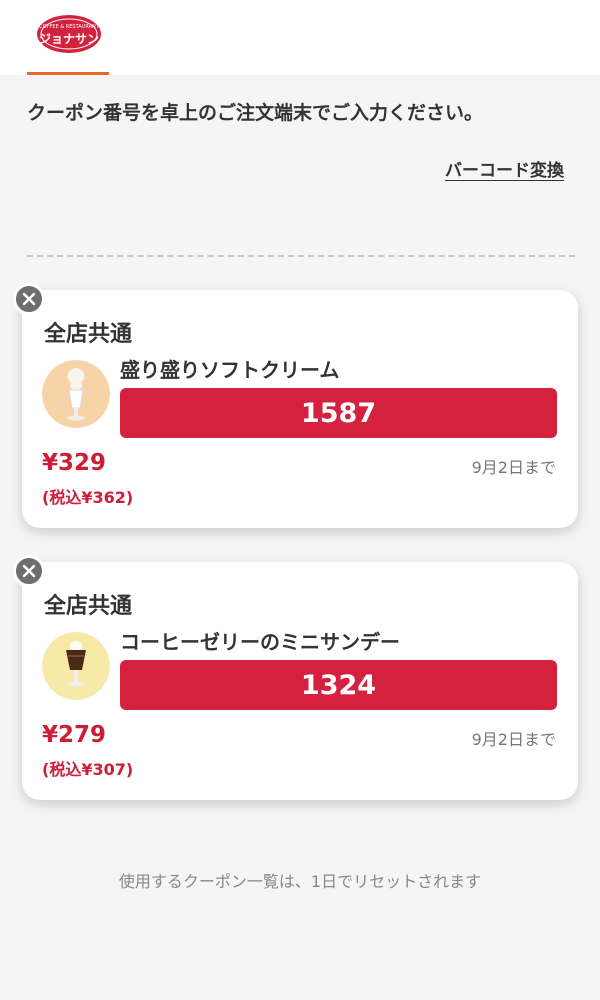  I want to click on logo-icon: COFFEE & RESTAURANT ジョナサン, so click(69, 34).